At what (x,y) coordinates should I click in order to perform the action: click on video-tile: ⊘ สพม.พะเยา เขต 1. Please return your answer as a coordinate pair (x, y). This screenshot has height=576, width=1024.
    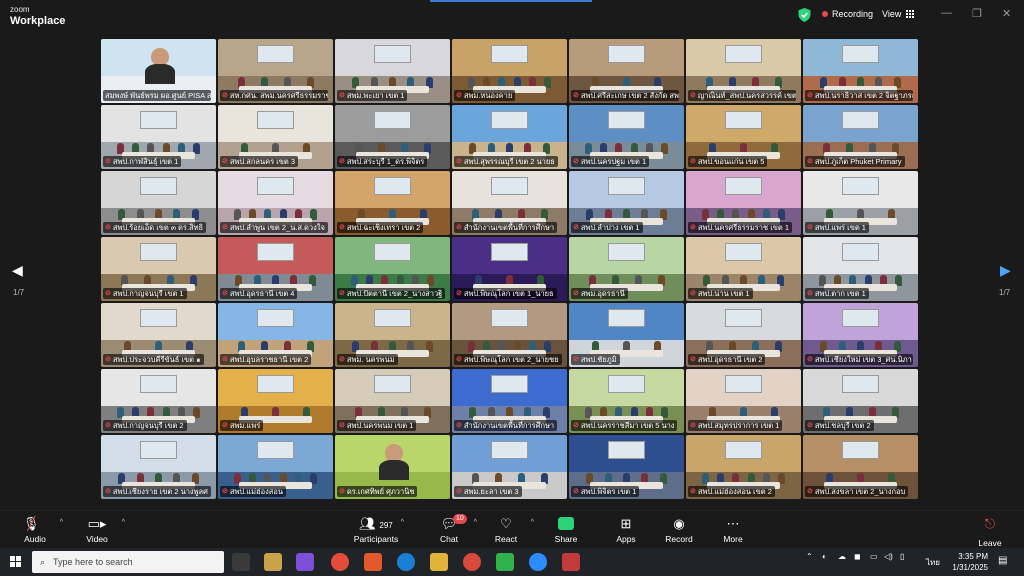
    Looking at the image, I should click on (392, 71).